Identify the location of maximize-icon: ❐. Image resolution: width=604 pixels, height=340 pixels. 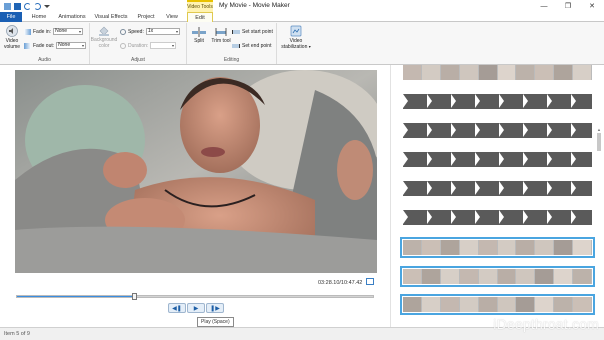
(568, 6).